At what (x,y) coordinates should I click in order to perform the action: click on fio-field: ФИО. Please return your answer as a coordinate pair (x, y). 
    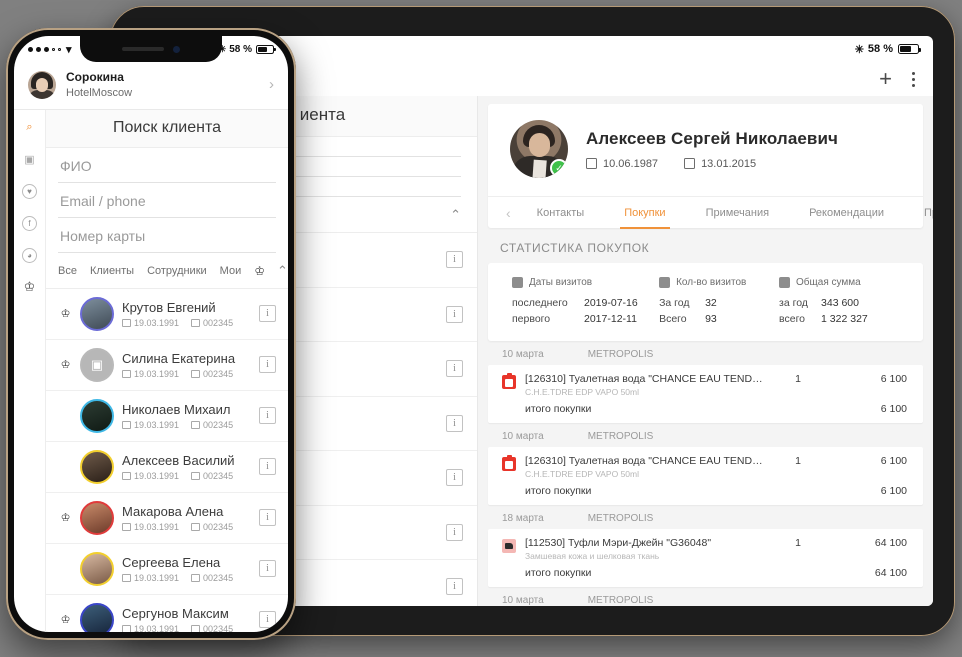
    Looking at the image, I should click on (167, 165).